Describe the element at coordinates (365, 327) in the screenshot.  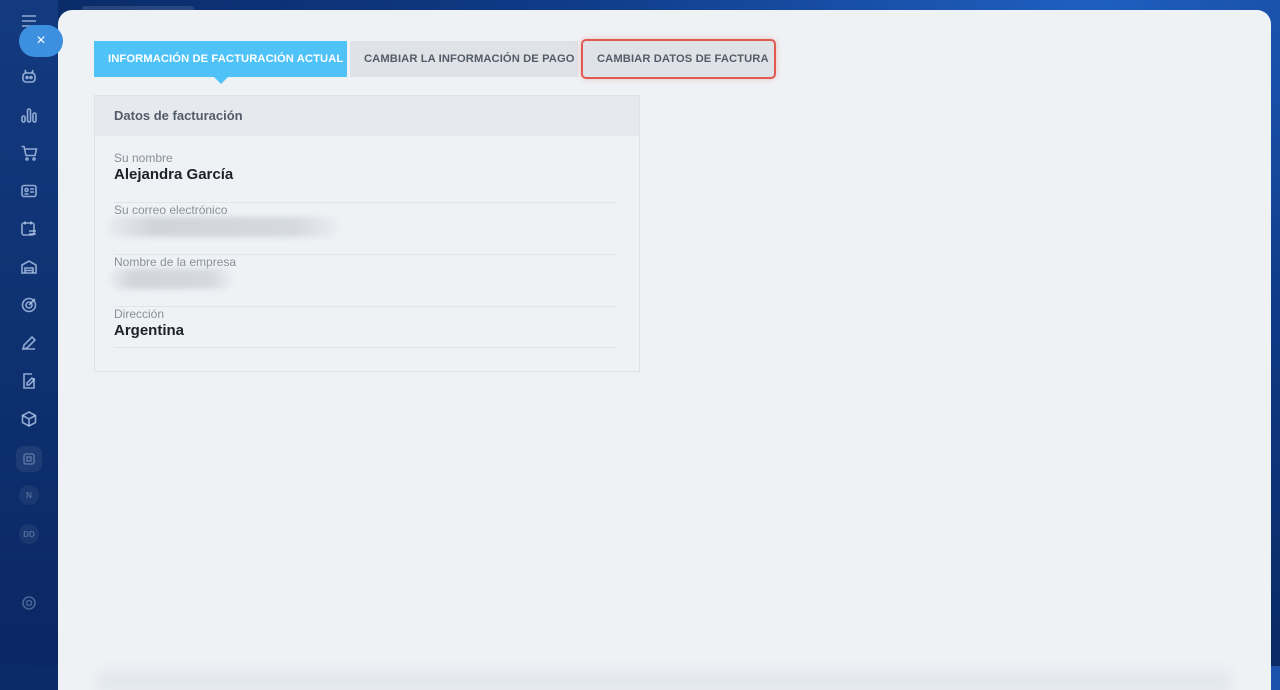
I see `field-address: Dirección Argentina` at that location.